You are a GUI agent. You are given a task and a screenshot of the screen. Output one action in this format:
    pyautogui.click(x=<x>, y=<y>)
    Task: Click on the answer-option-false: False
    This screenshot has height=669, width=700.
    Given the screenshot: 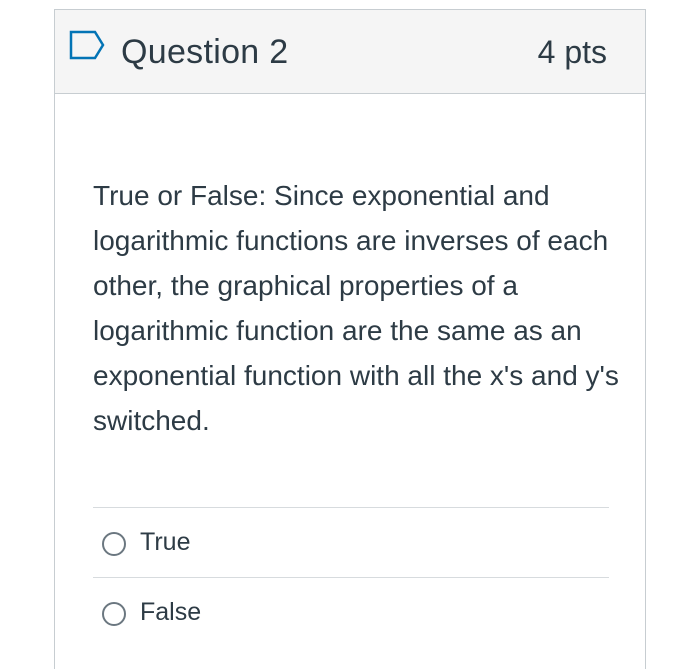 What is the action you would take?
    pyautogui.click(x=351, y=612)
    